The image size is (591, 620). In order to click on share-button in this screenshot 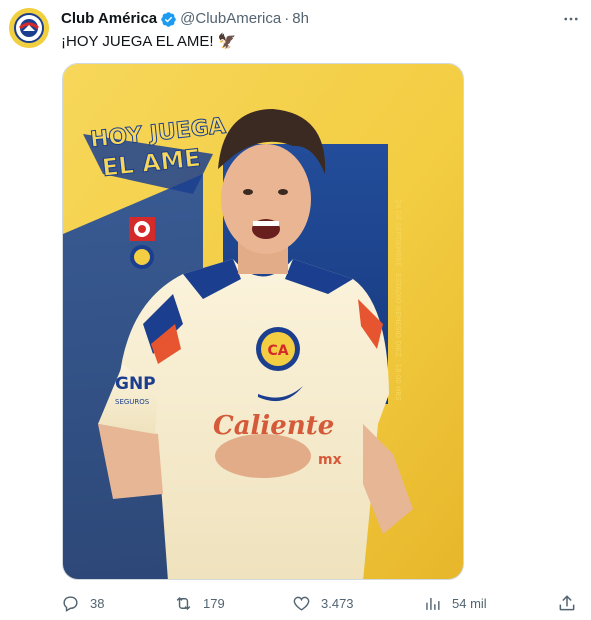, I will do `click(567, 603)`.